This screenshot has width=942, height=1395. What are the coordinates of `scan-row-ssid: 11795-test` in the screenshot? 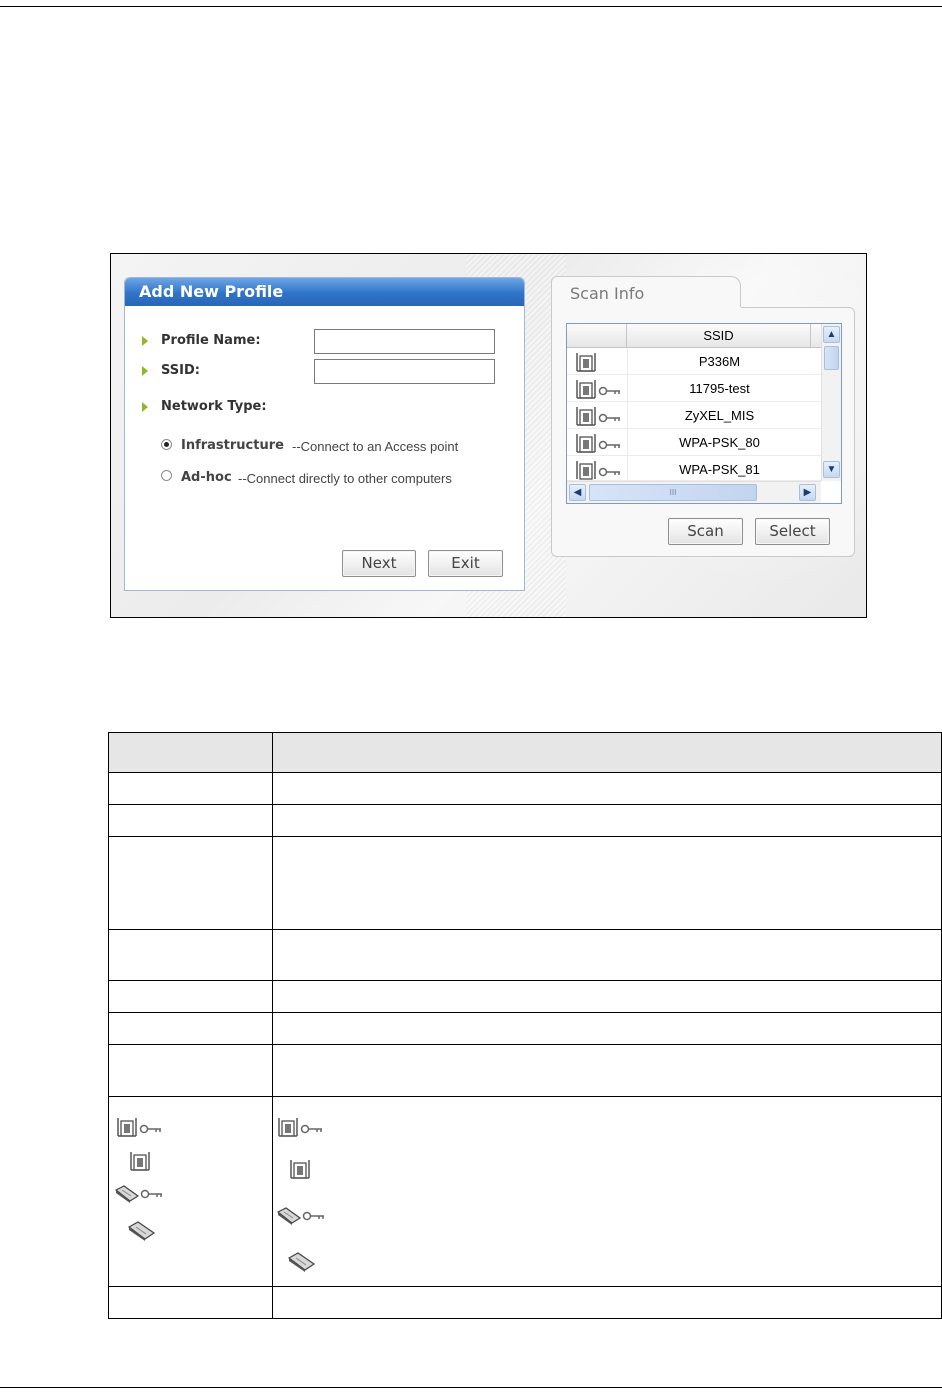 It's located at (719, 388).